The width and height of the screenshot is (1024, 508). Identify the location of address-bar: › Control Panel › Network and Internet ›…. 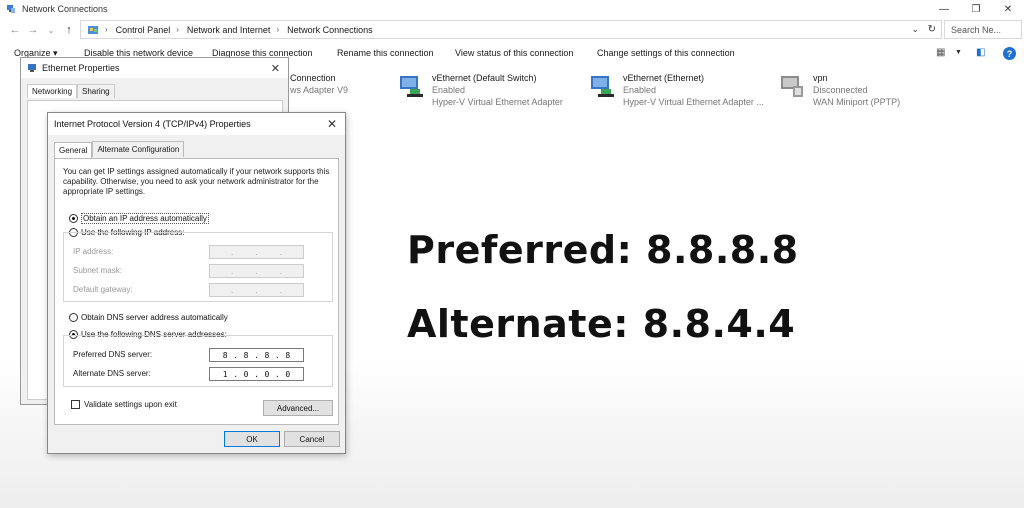
(511, 29).